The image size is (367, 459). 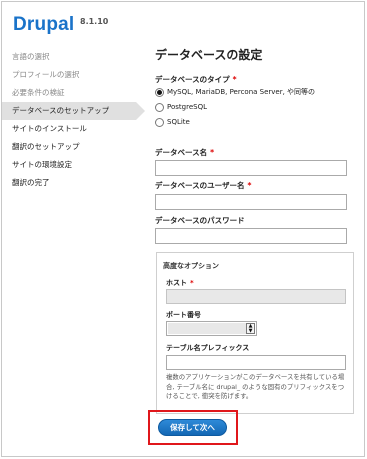 What do you see at coordinates (235, 92) in the screenshot?
I see `db-type-option-mysql: MySQL, MariaDB, Percona Server, や同等の` at bounding box center [235, 92].